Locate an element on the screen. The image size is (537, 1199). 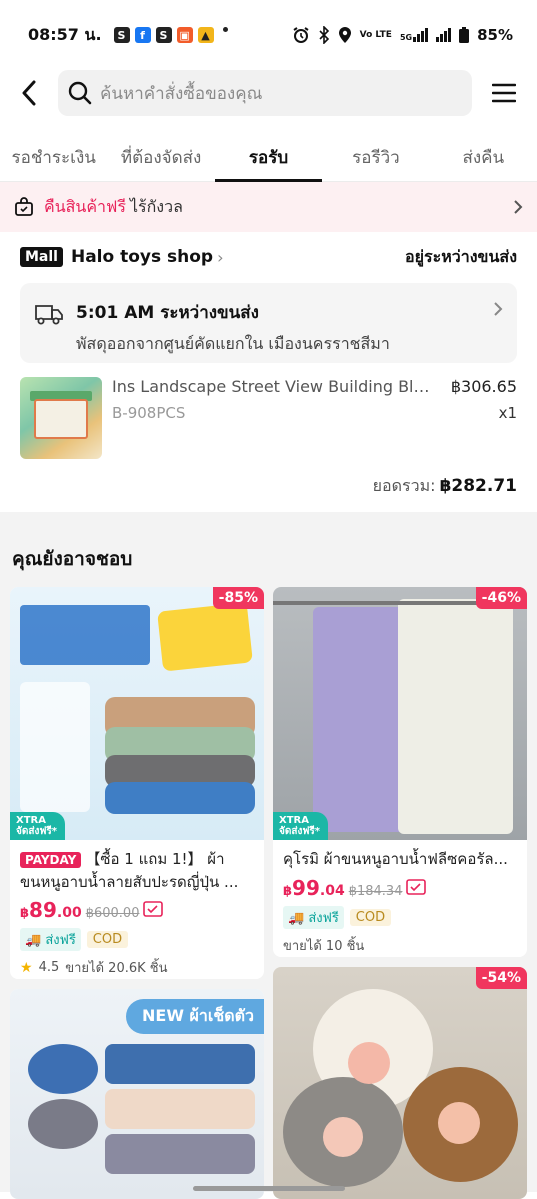
sold-count: ขายได้ 20.6K ชิ้น is located at coordinates (116, 968).